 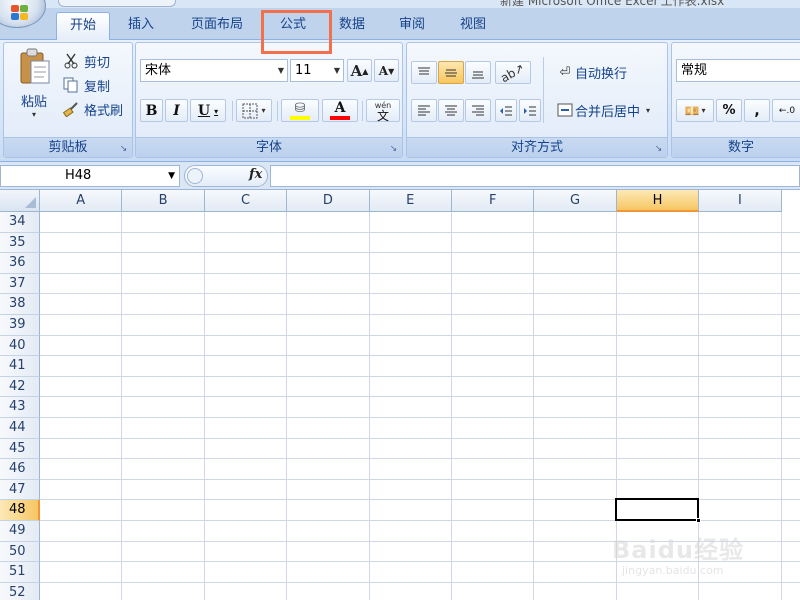 I want to click on row-header-45: 45, so click(x=20, y=449).